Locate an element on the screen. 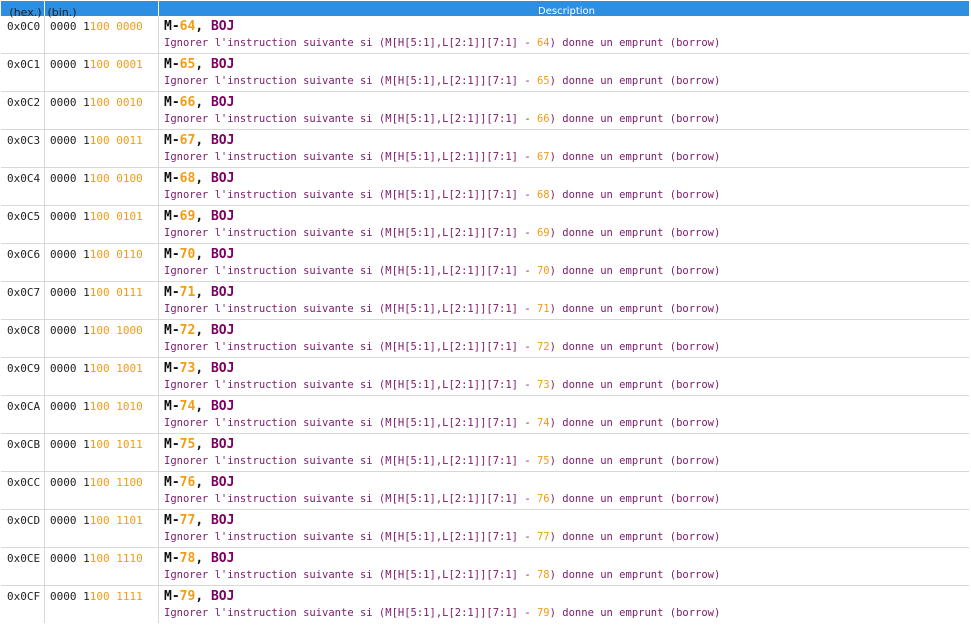 The width and height of the screenshot is (971, 625). description-number: 66 is located at coordinates (543, 119).